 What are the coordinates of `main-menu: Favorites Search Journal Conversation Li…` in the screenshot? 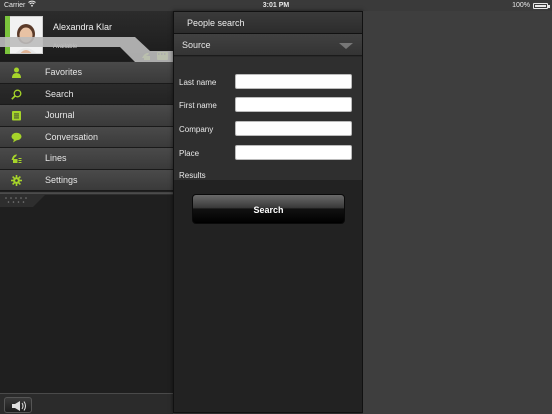 It's located at (86, 126).